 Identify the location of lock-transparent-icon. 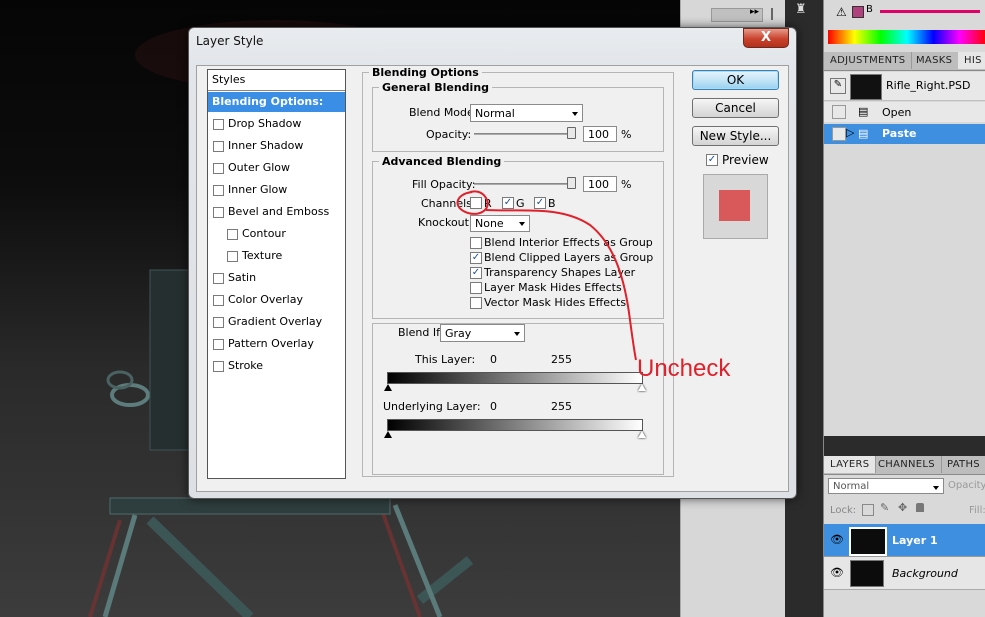
(868, 510).